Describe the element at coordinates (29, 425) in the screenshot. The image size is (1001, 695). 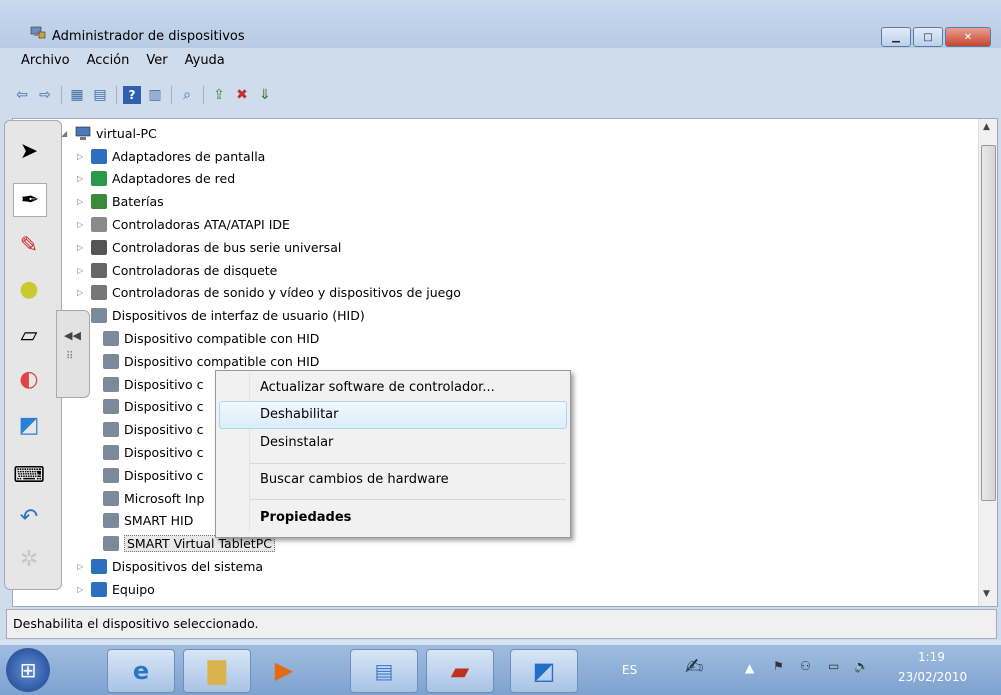
I see `notebook-icon: ◩` at that location.